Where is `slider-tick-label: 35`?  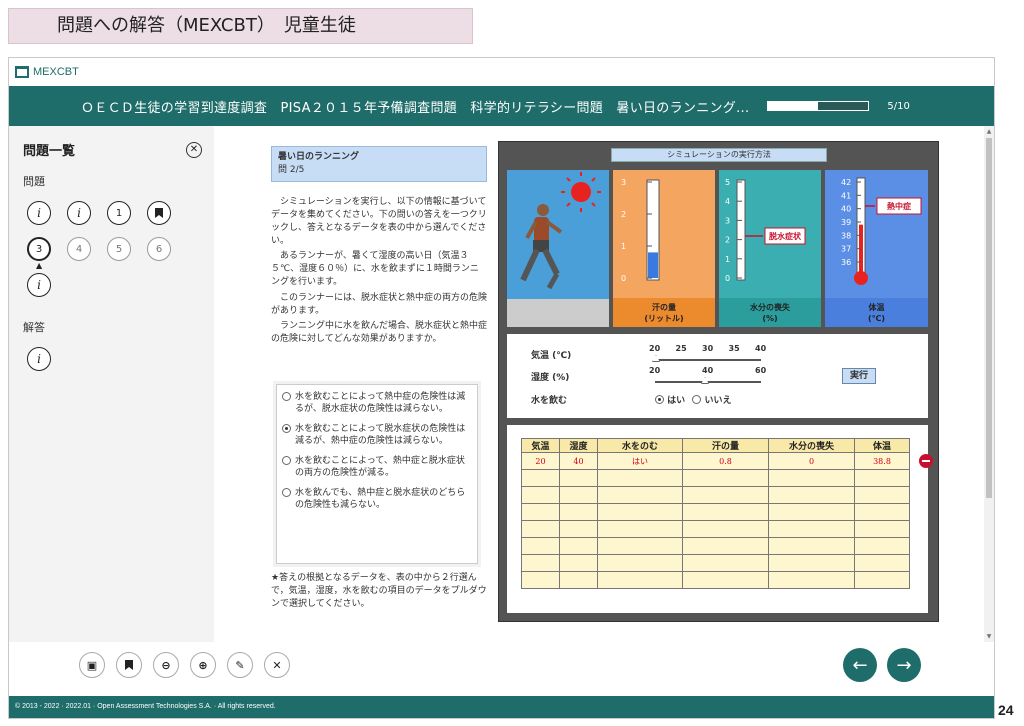 slider-tick-label: 35 is located at coordinates (734, 348).